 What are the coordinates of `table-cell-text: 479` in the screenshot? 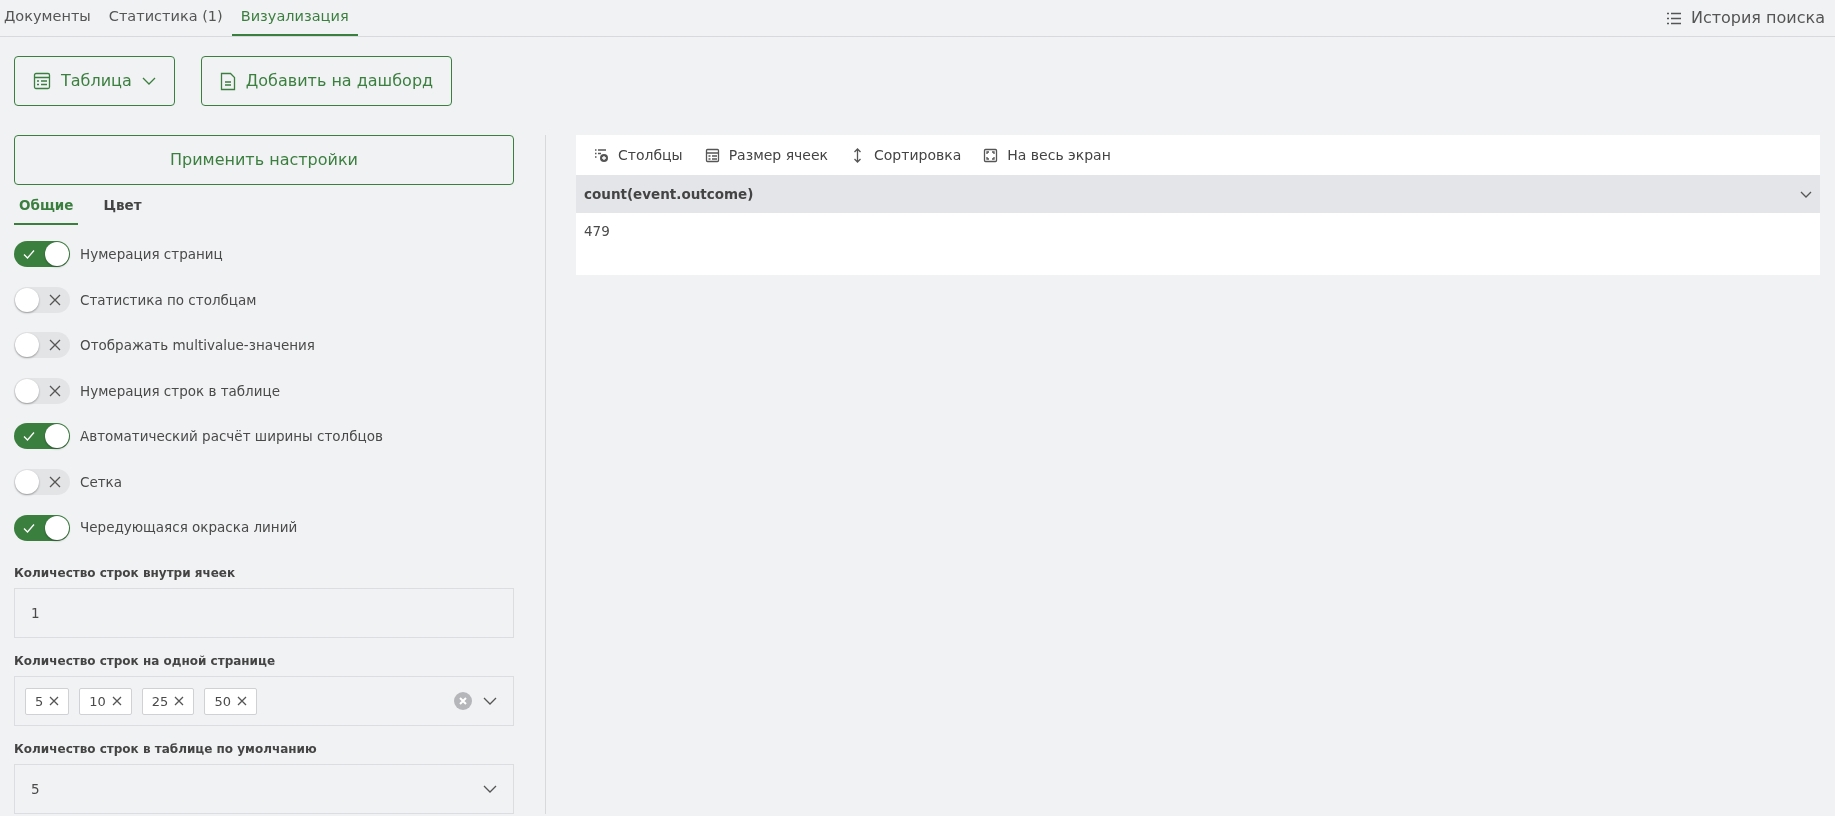 It's located at (597, 231).